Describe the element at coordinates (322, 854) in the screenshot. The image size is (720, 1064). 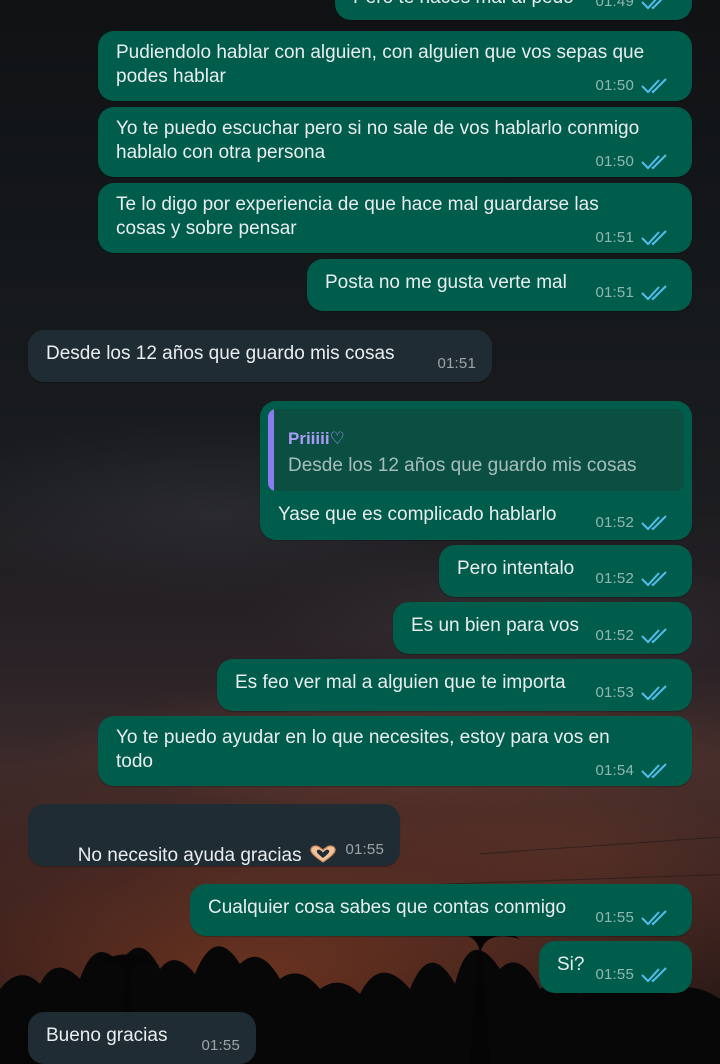
I see `heart-hands-icon` at that location.